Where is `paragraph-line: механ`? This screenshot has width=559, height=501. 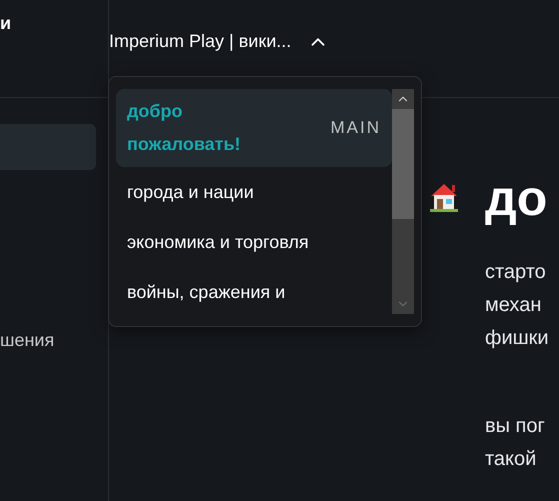
paragraph-line: механ is located at coordinates (513, 305).